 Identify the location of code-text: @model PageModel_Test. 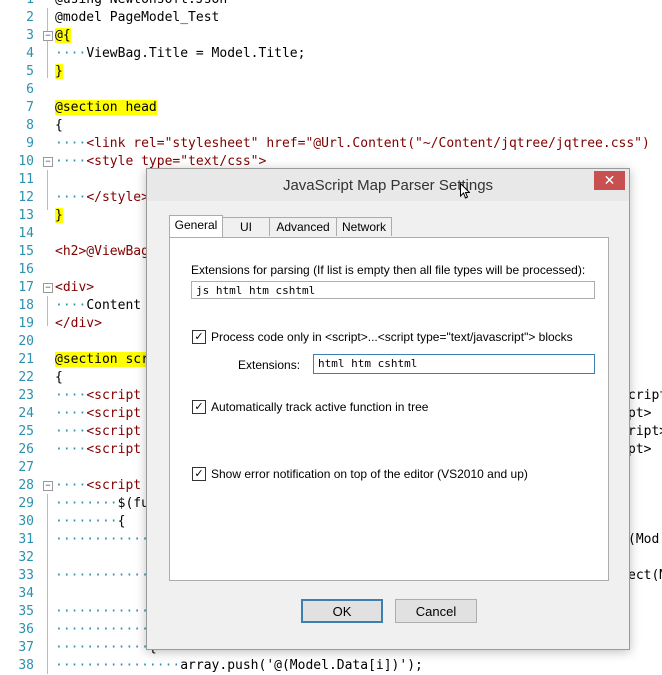
(137, 17).